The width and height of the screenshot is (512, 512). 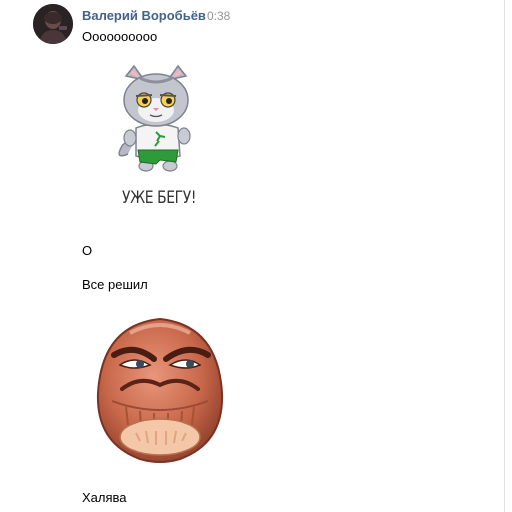 What do you see at coordinates (87, 250) in the screenshot?
I see `message-text: О` at bounding box center [87, 250].